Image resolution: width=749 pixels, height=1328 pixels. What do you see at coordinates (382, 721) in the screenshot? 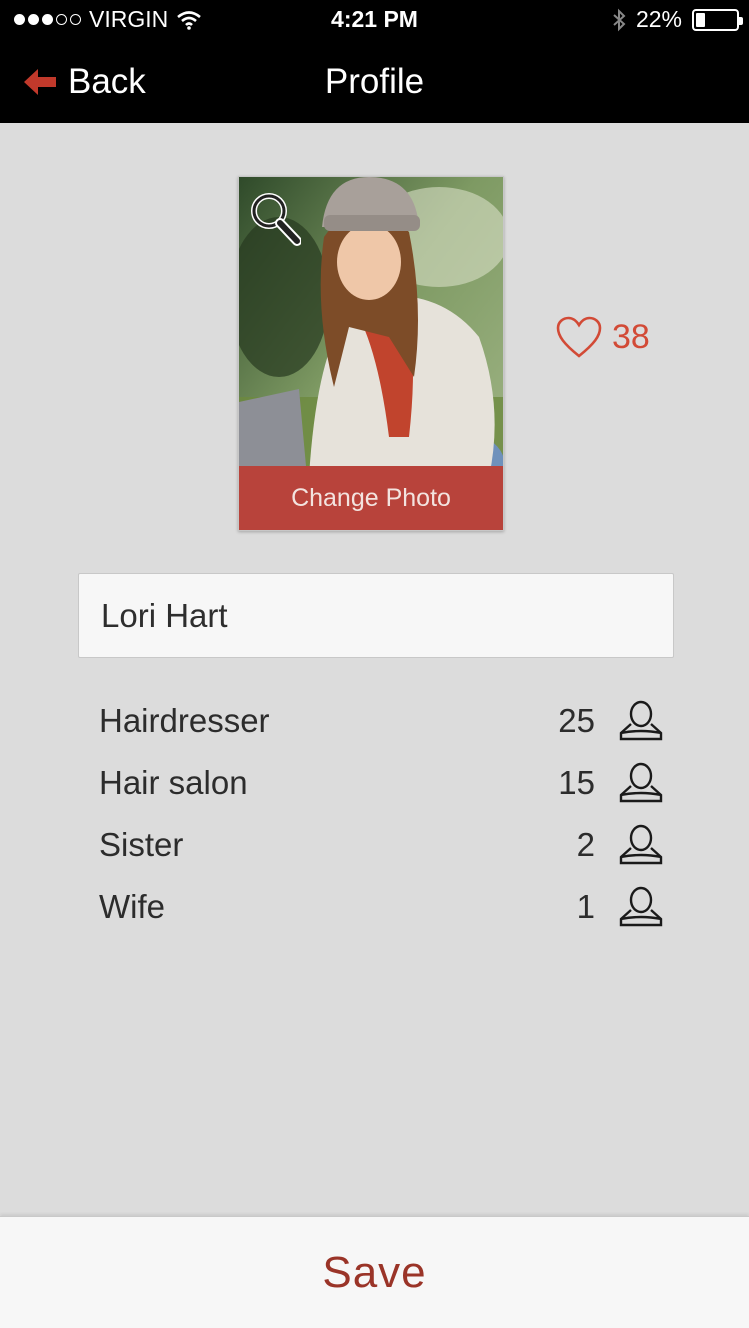
I see `list-item: Hairdresser 25` at bounding box center [382, 721].